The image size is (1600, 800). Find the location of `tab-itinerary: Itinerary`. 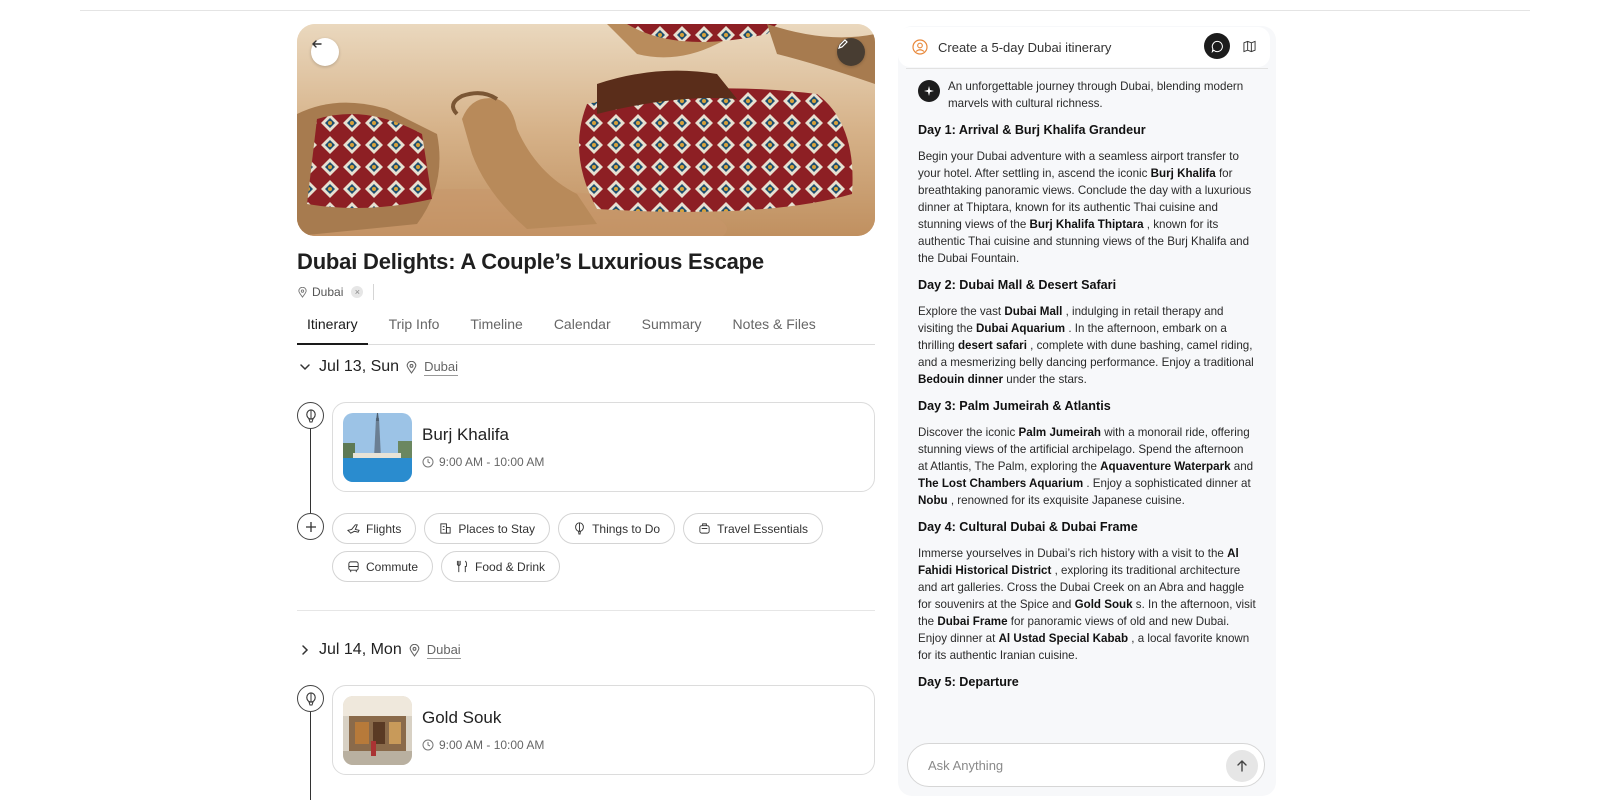

tab-itinerary: Itinerary is located at coordinates (332, 329).